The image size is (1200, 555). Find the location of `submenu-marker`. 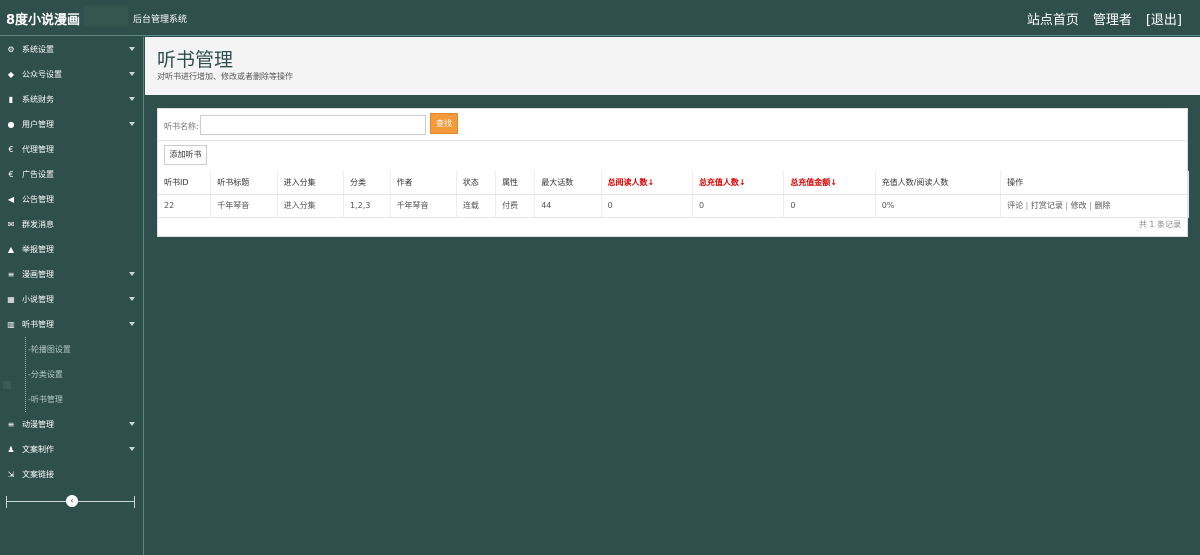

submenu-marker is located at coordinates (7, 385).